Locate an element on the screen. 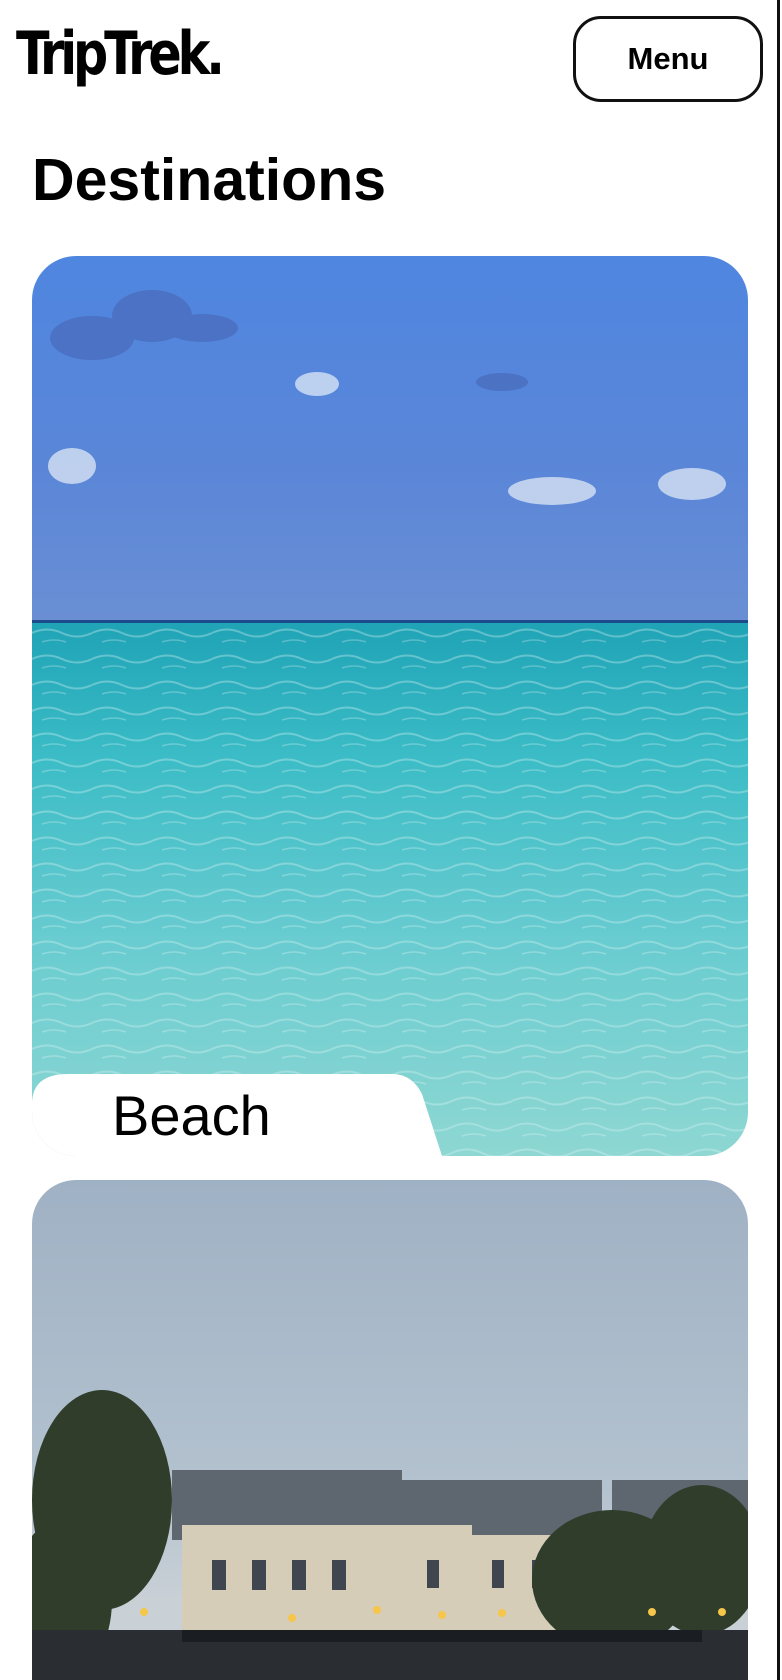 The width and height of the screenshot is (782, 1680). header: TripTrek. Menu is located at coordinates (388, 55).